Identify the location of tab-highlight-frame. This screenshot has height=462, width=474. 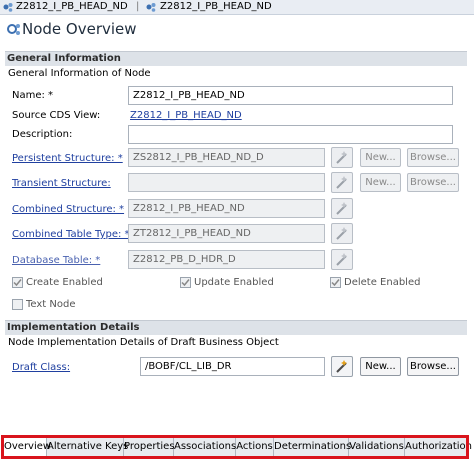
(235, 447).